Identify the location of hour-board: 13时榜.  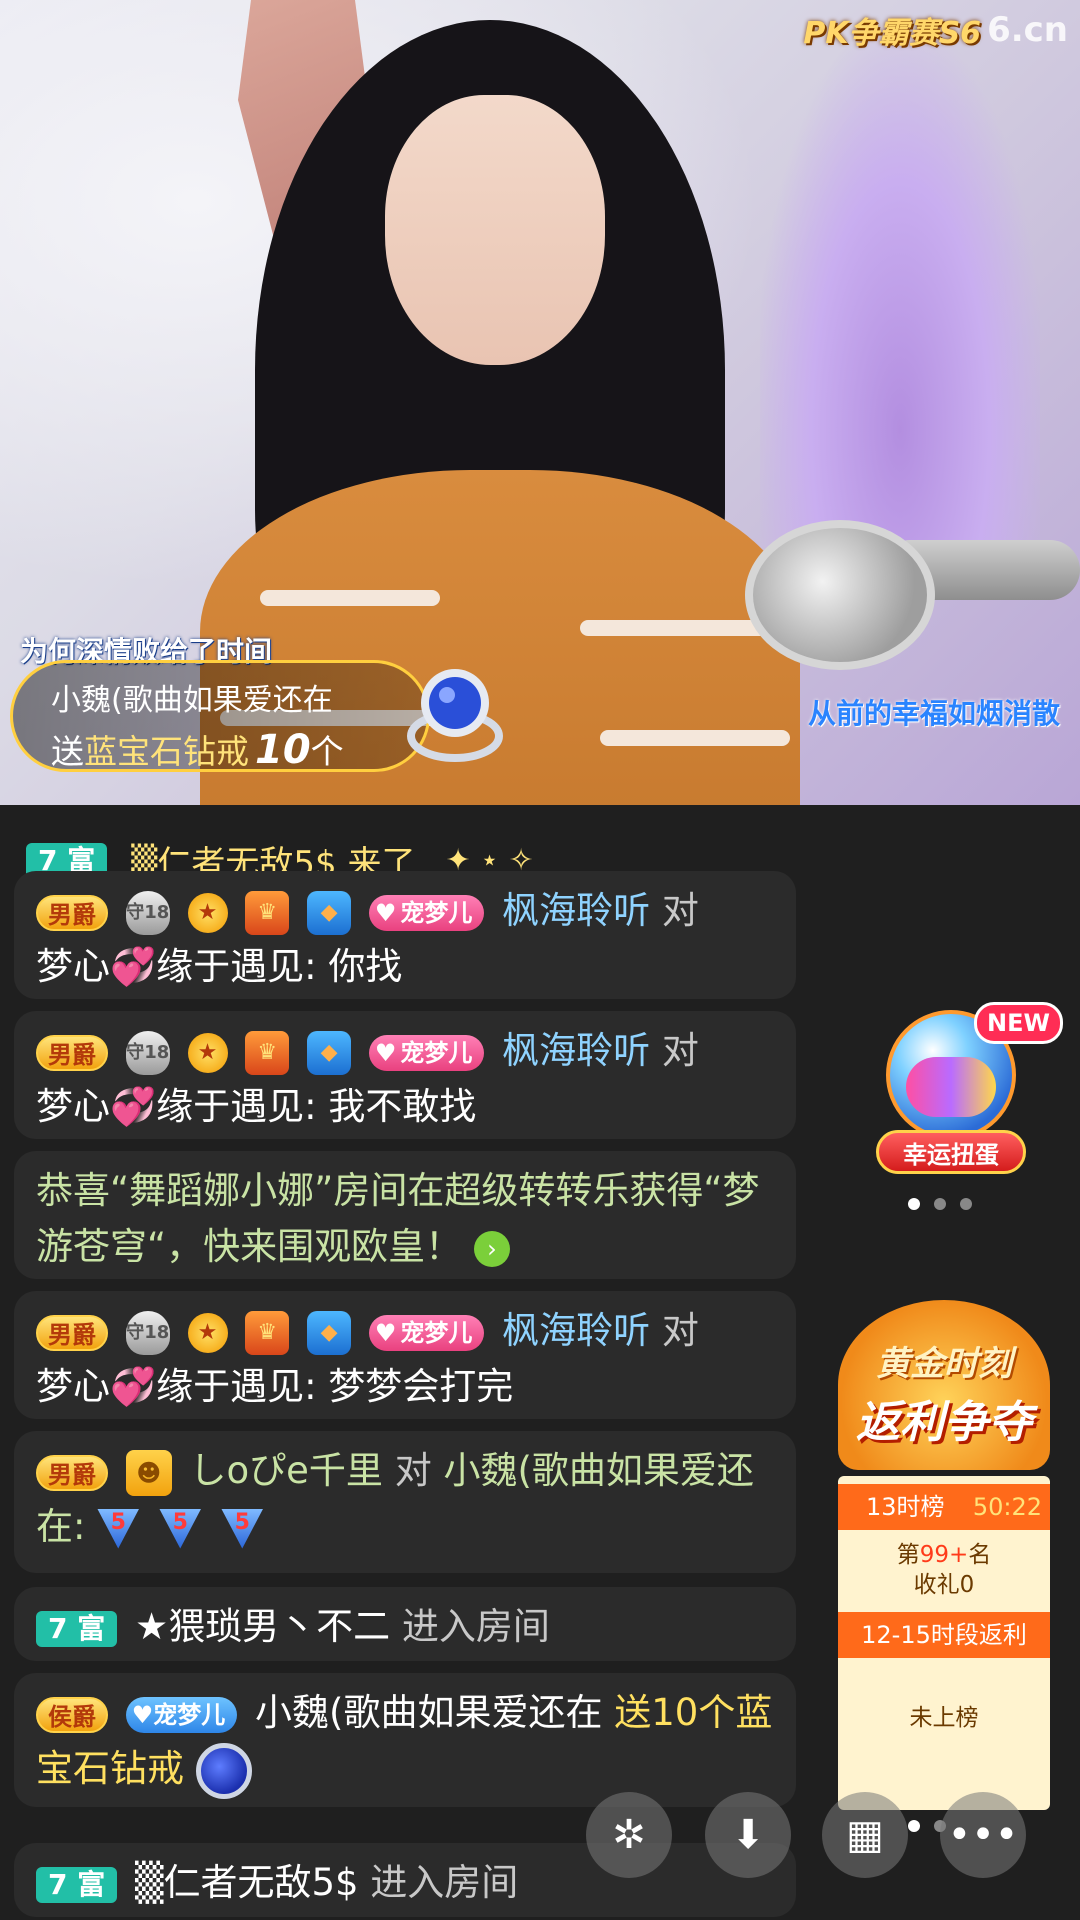
(905, 1507).